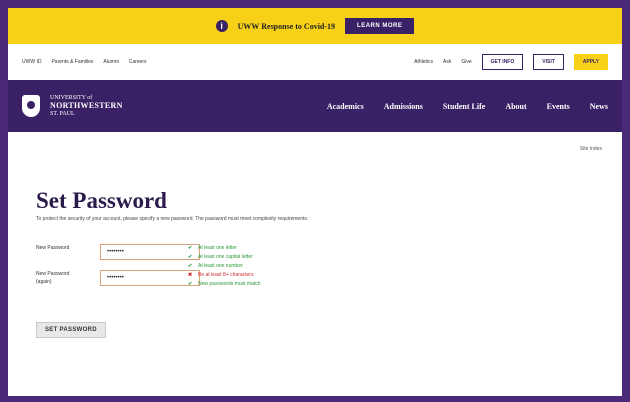 The height and width of the screenshot is (402, 630). I want to click on confirm-password-label: New Password (again), so click(68, 278).